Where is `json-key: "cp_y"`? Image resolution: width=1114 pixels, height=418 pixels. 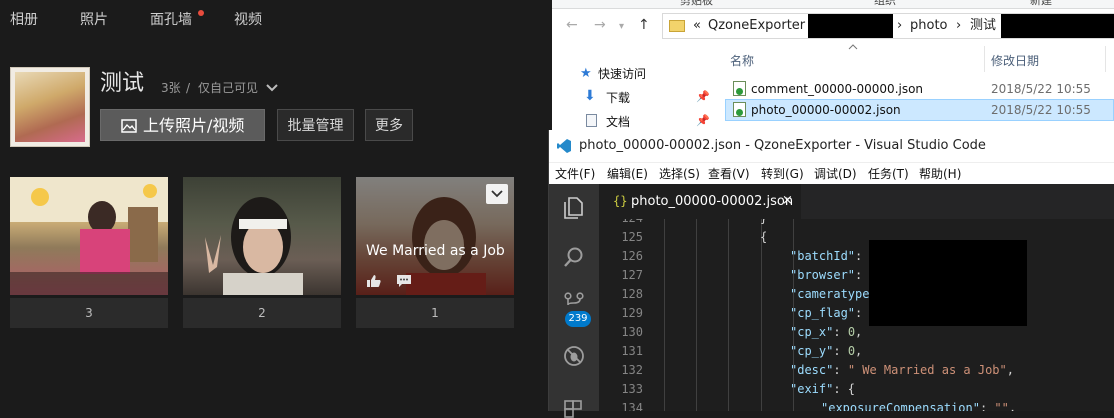 json-key: "cp_y" is located at coordinates (812, 351).